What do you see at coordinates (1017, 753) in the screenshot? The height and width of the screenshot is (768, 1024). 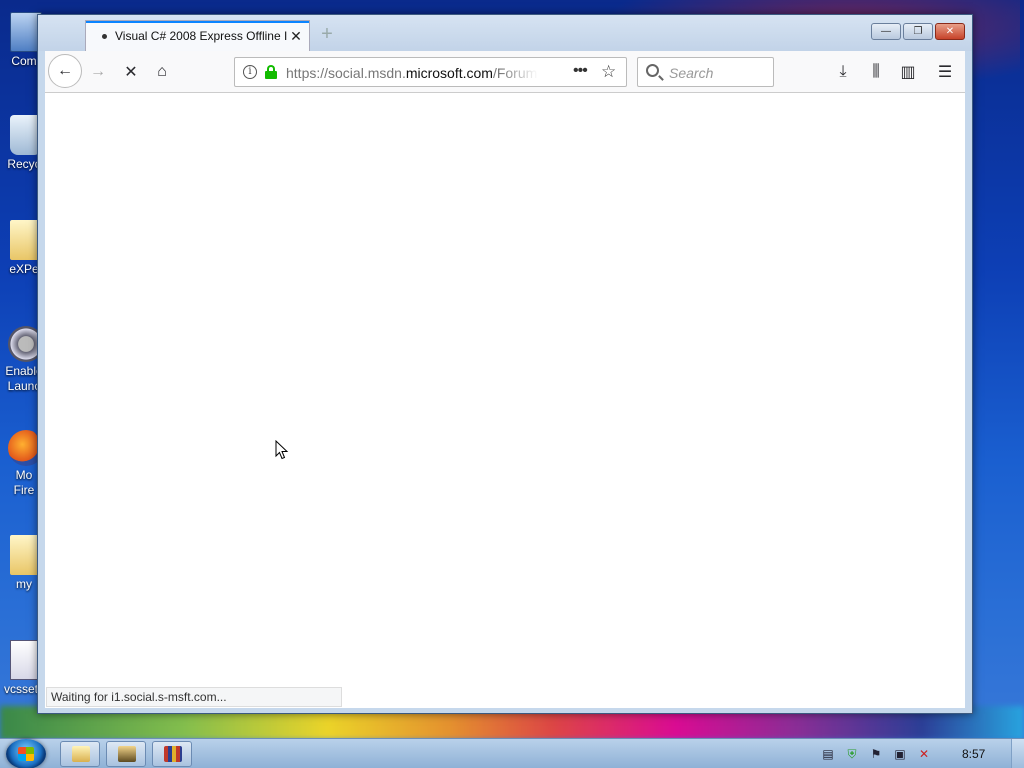 I see `show-desktop-button` at bounding box center [1017, 753].